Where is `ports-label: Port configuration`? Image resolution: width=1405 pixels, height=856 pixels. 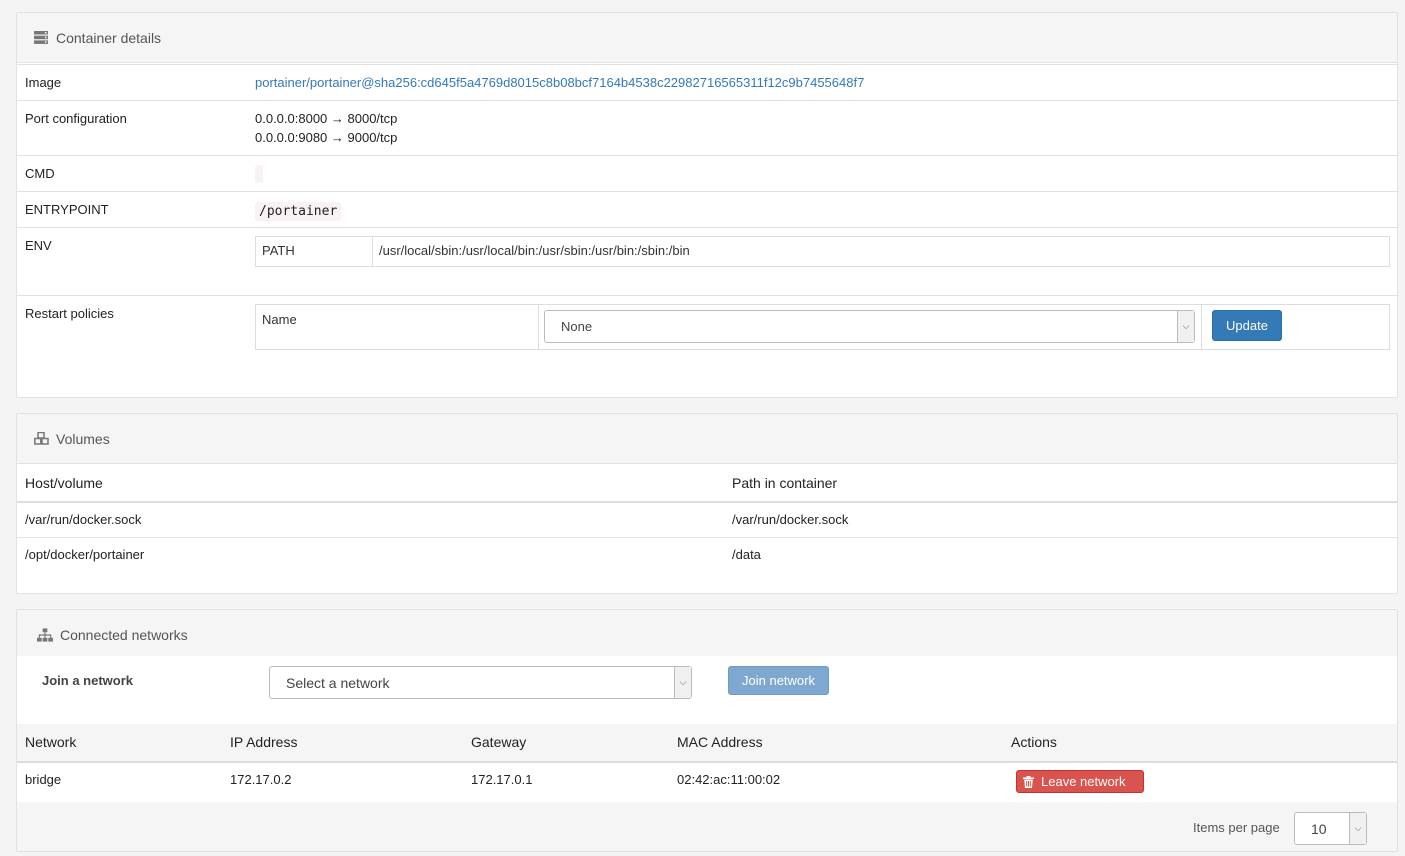
ports-label: Port configuration is located at coordinates (76, 118).